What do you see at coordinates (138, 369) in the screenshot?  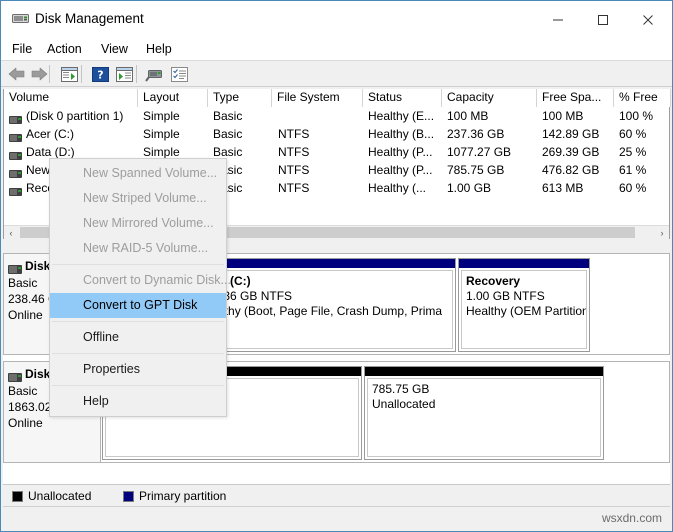 I see `menu-item-properties: Properties` at bounding box center [138, 369].